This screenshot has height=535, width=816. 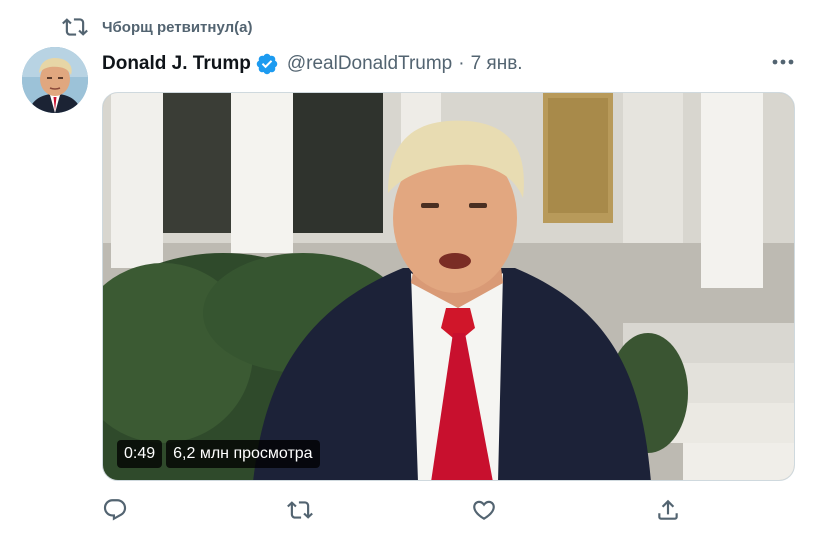 I want to click on display-name: Donald J. Trump, so click(x=176, y=64).